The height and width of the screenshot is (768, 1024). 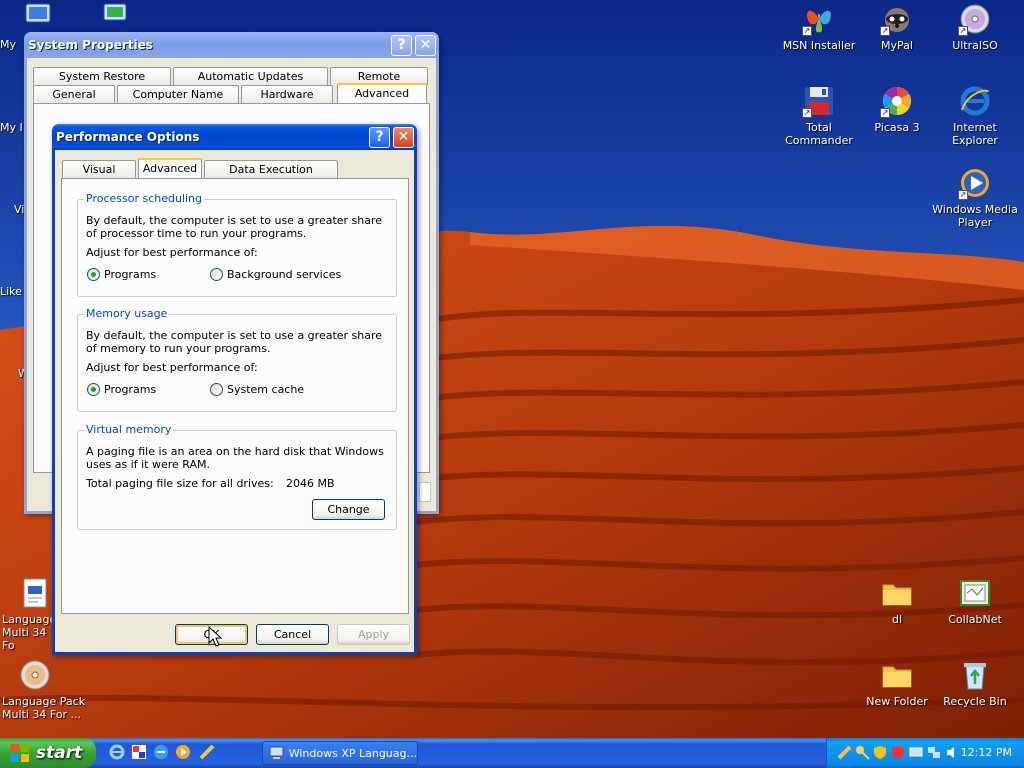 What do you see at coordinates (348, 509) in the screenshot?
I see `change-button: Change` at bounding box center [348, 509].